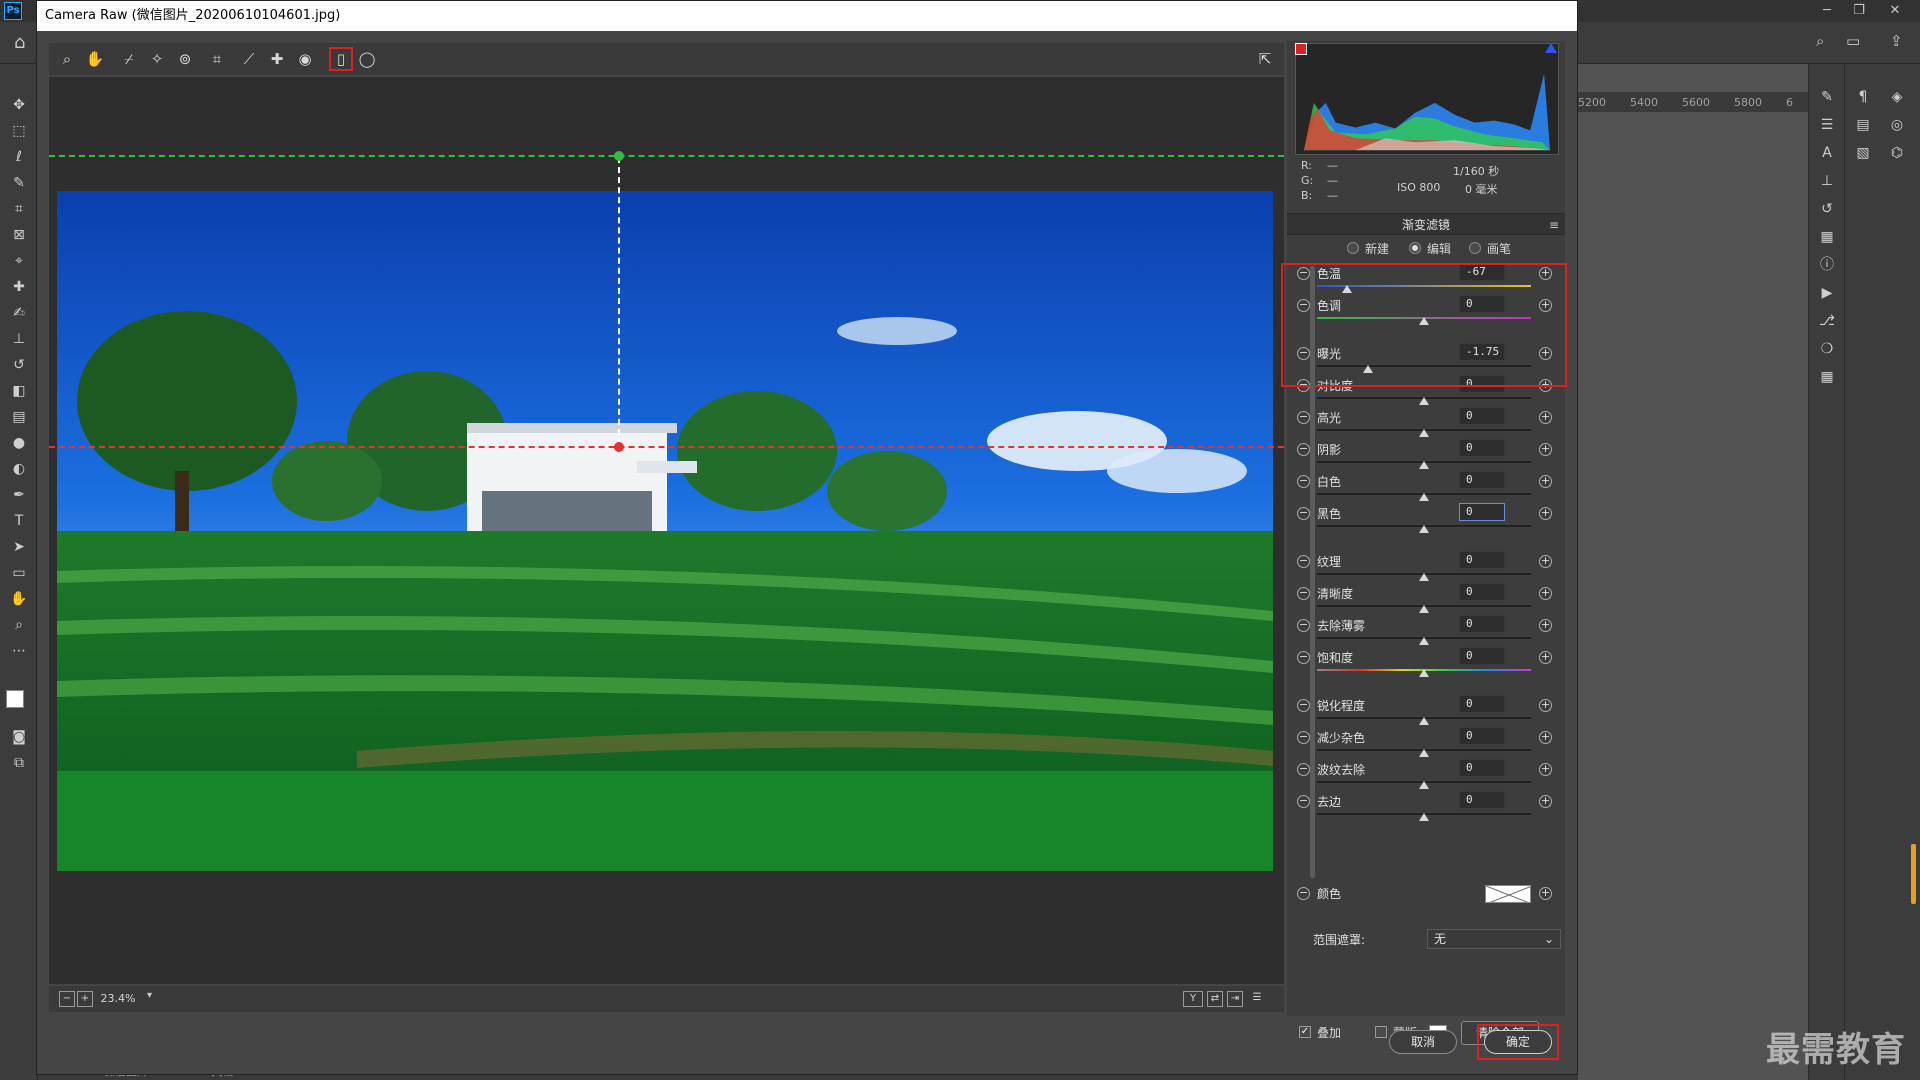 The height and width of the screenshot is (1080, 1920). What do you see at coordinates (1827, 293) in the screenshot?
I see `actions-play-icon: ▶` at bounding box center [1827, 293].